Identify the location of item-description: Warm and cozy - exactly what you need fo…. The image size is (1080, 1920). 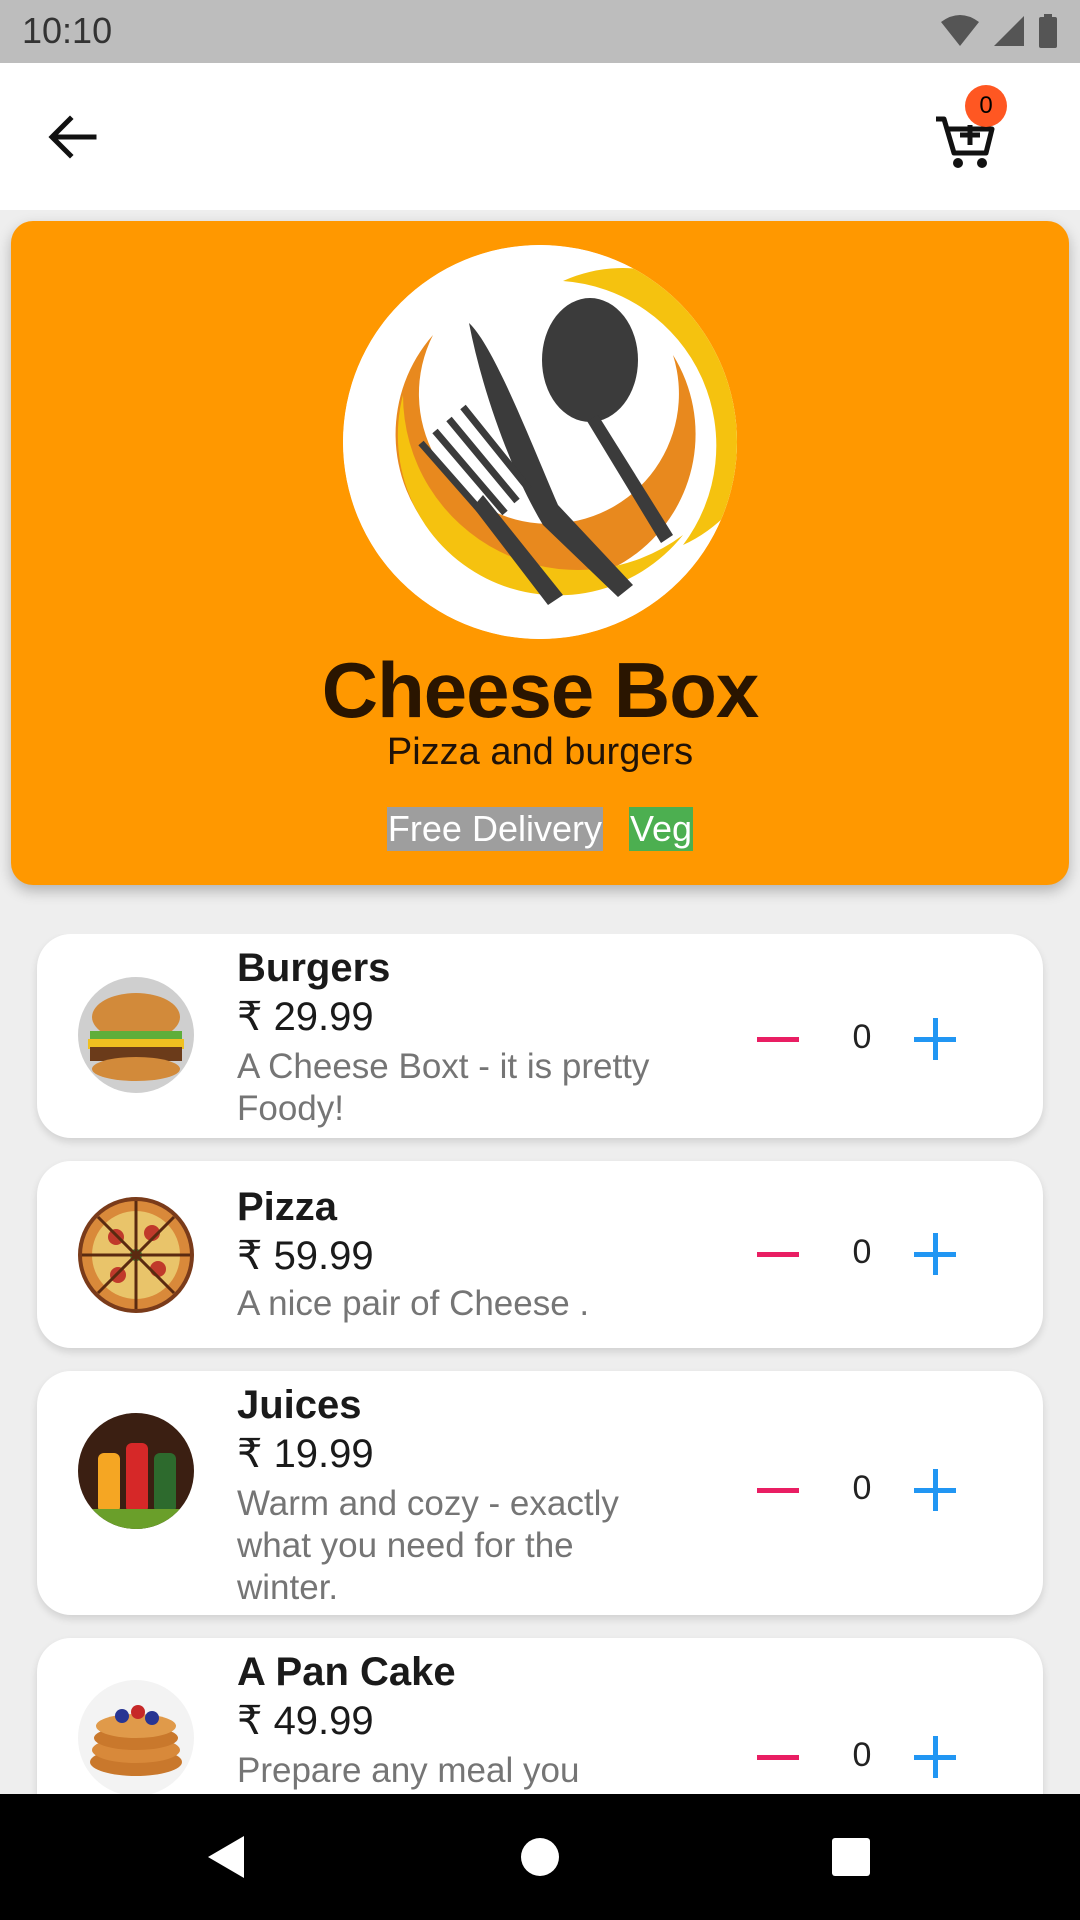
(428, 1545).